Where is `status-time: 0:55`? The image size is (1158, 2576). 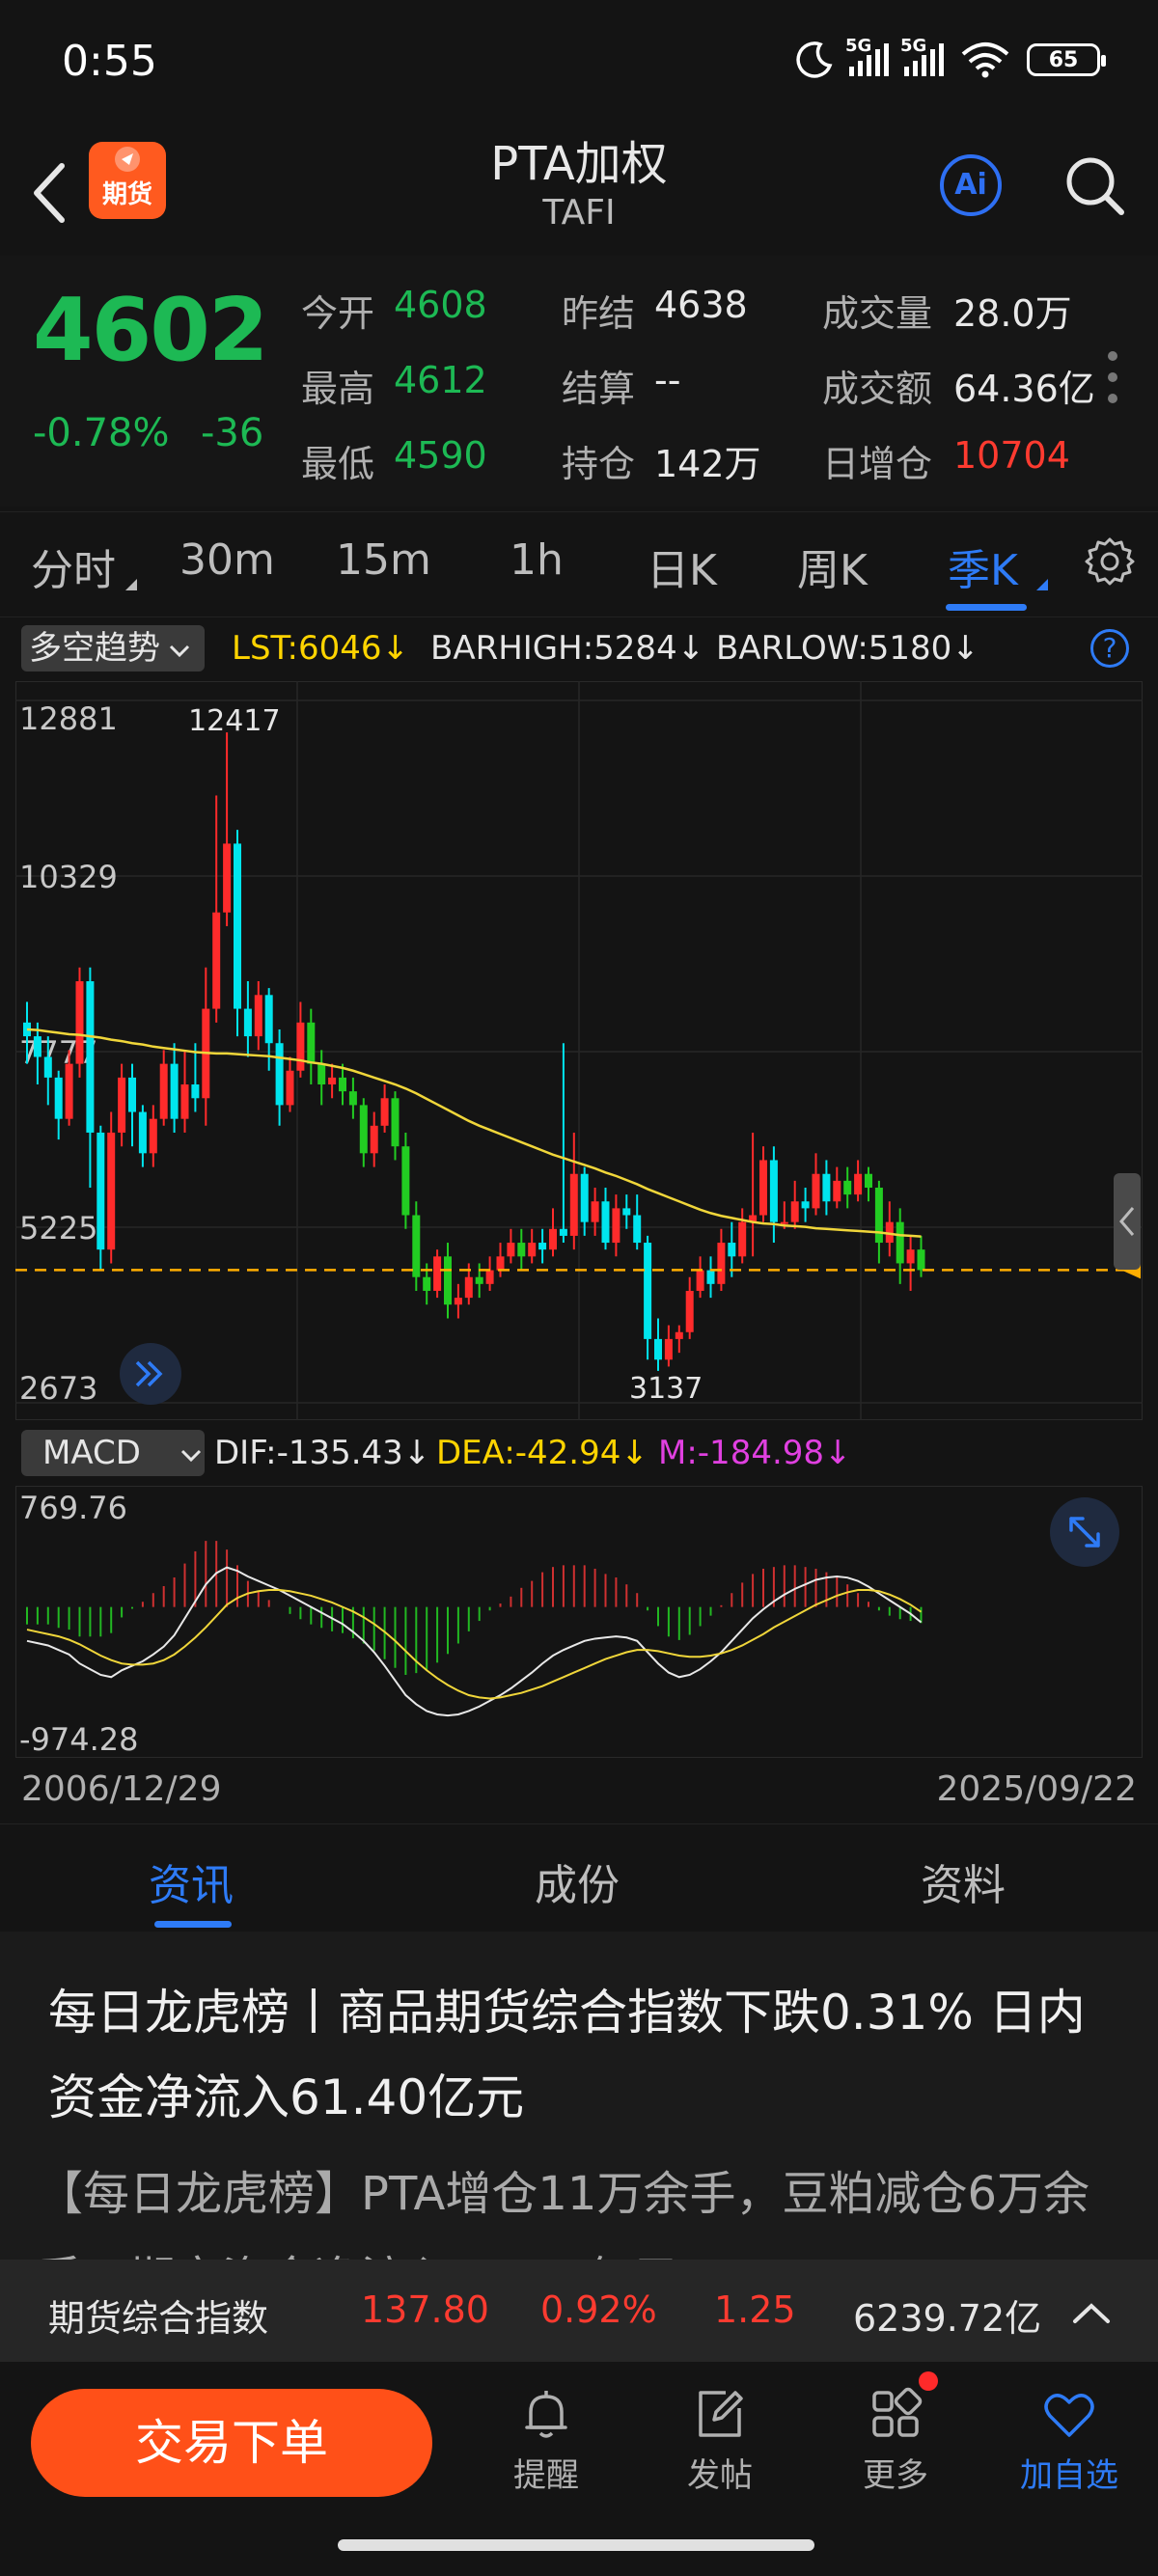
status-time: 0:55 is located at coordinates (109, 61).